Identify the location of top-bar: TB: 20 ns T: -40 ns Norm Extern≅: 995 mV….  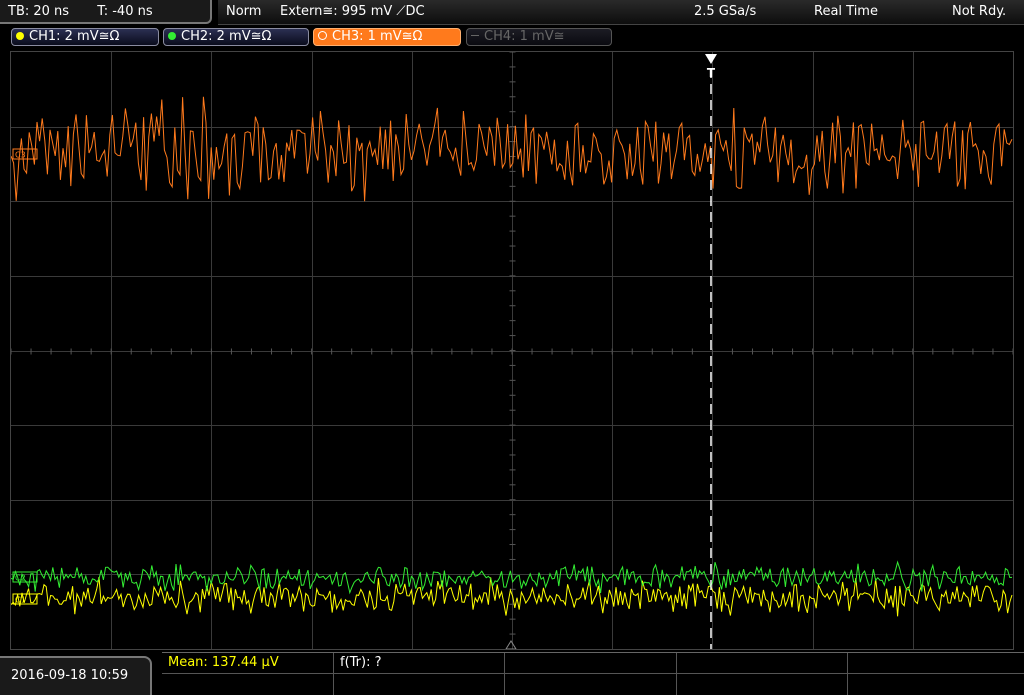
(512, 13).